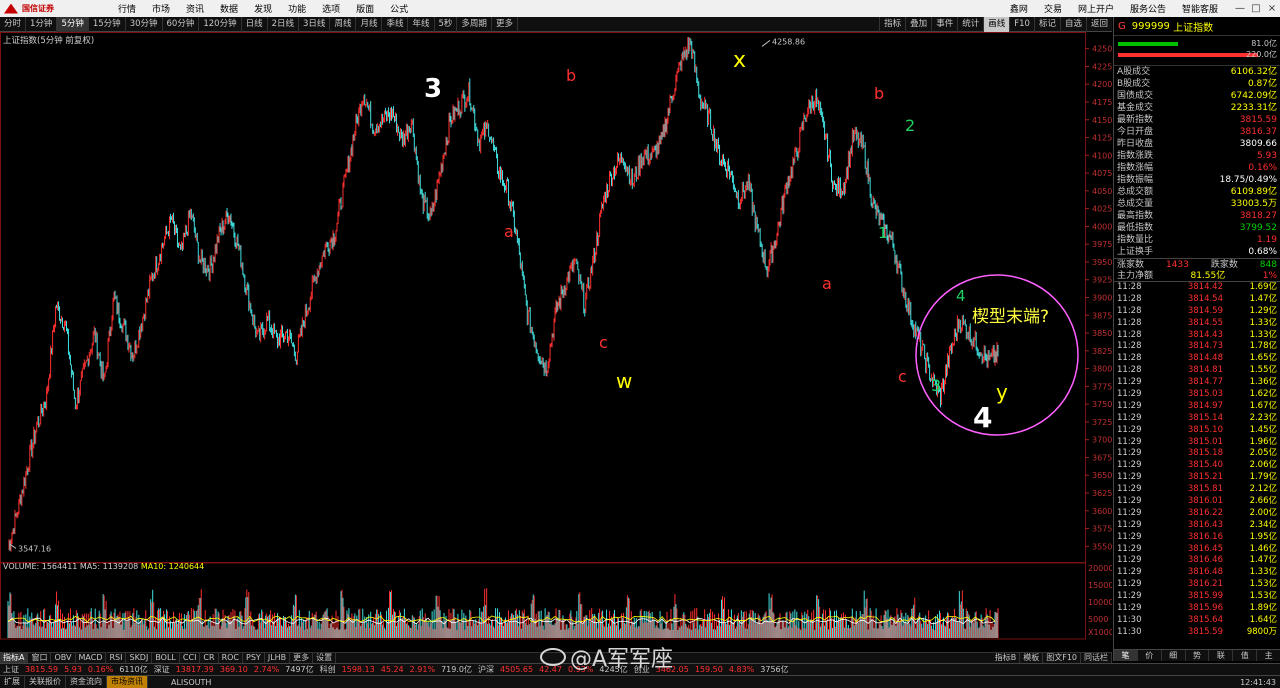  Describe the element at coordinates (505, 24) in the screenshot. I see `period-tab-16: 更多` at that location.